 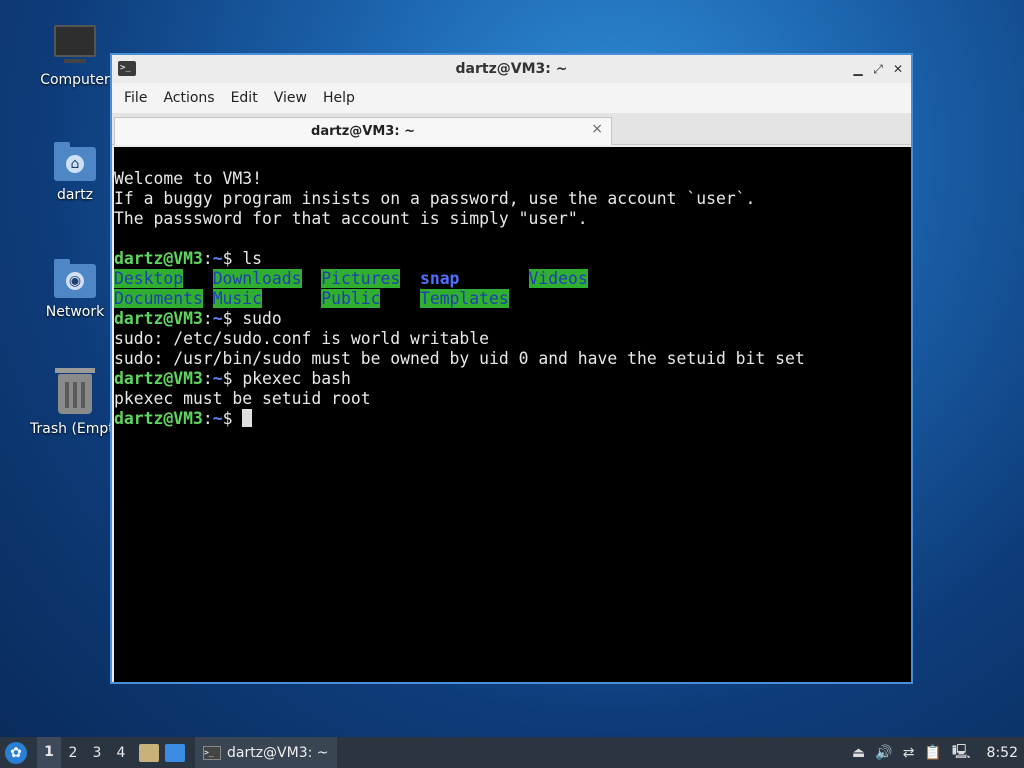 I want to click on dir-entry: Music, so click(x=237, y=298).